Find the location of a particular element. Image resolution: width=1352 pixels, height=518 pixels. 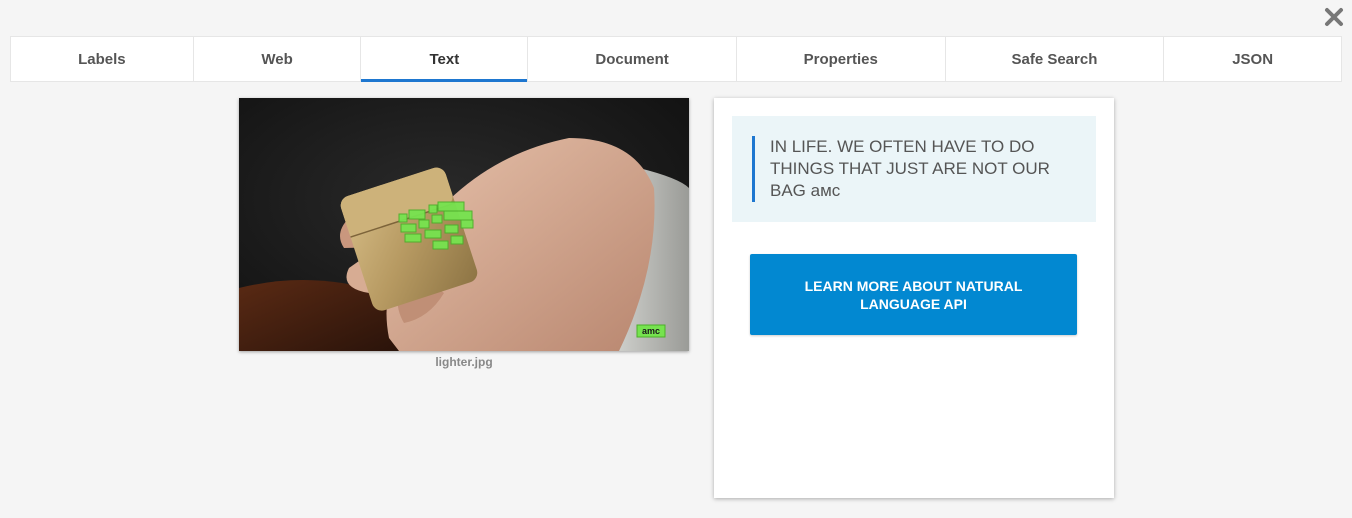

tab-json: JSON is located at coordinates (1252, 59).